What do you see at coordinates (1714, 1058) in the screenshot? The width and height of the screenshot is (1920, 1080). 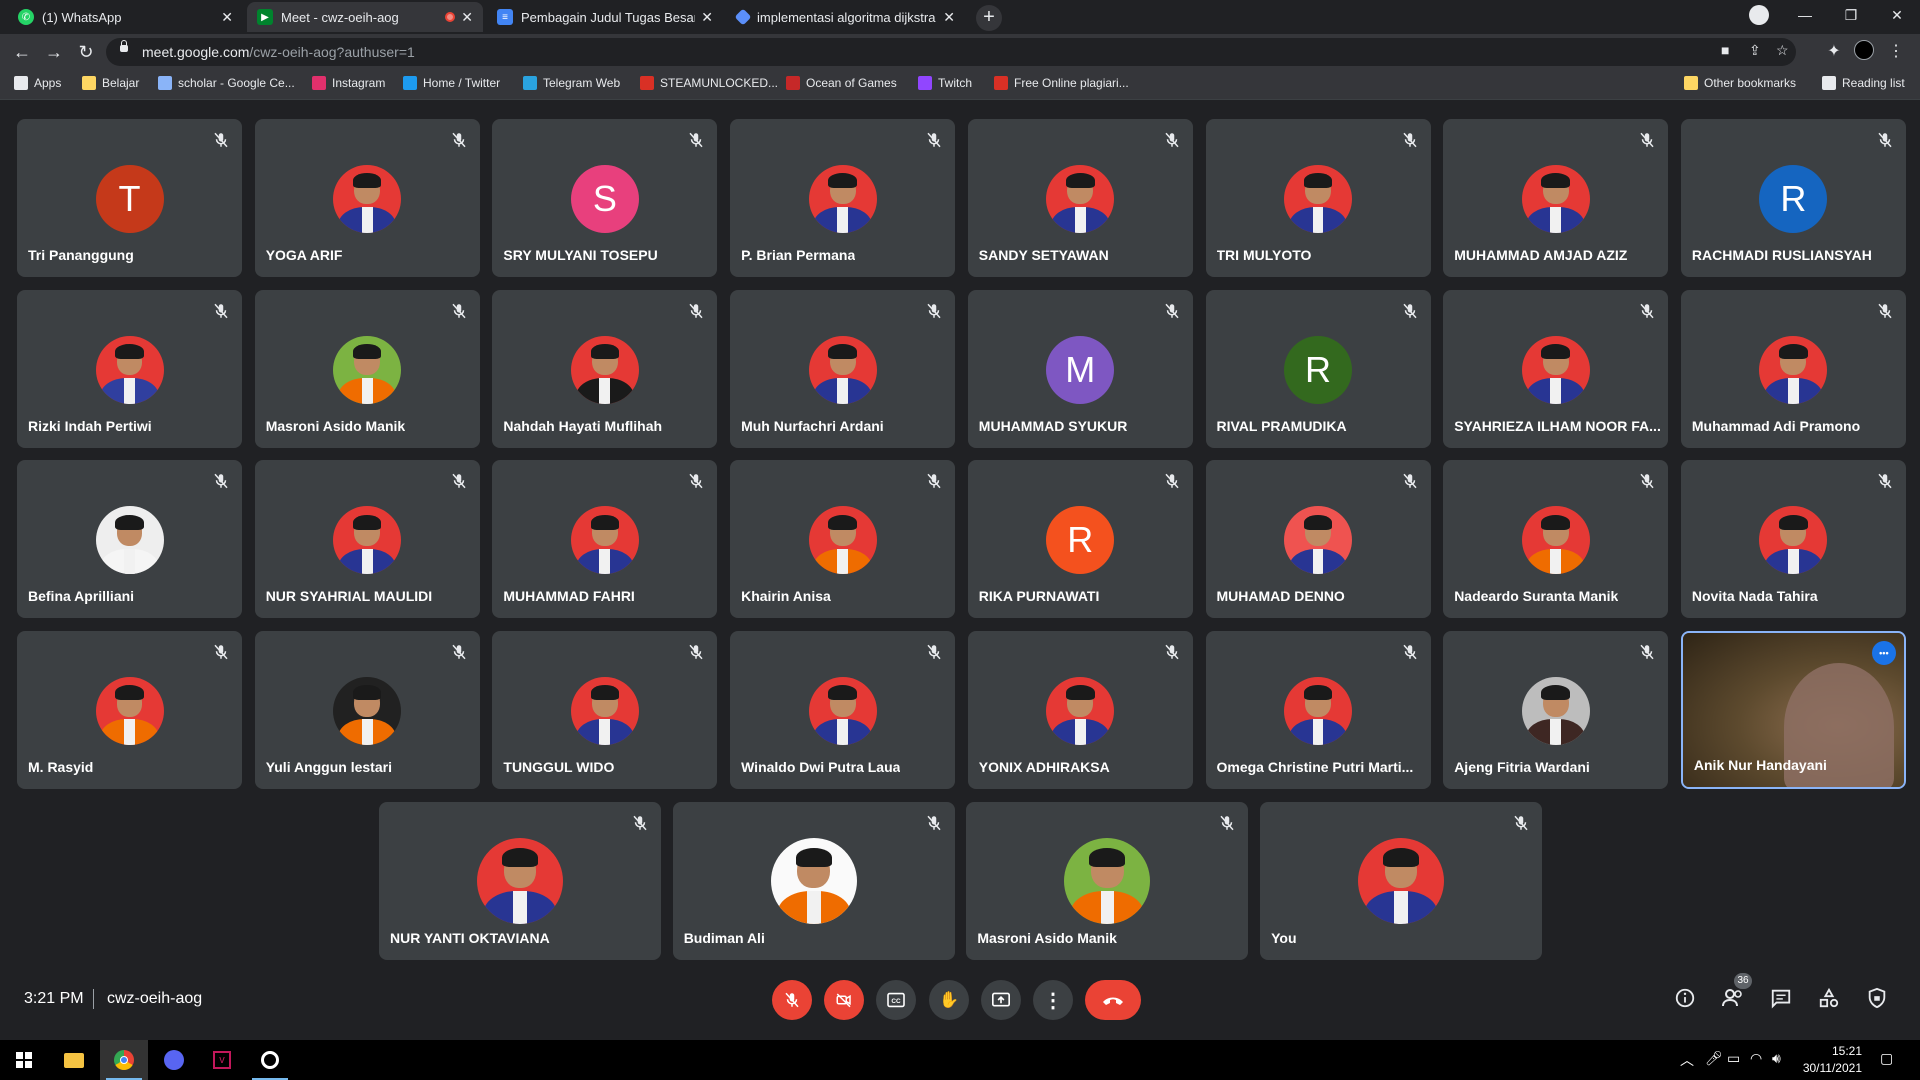 I see `mic-icon: 🎤︎` at bounding box center [1714, 1058].